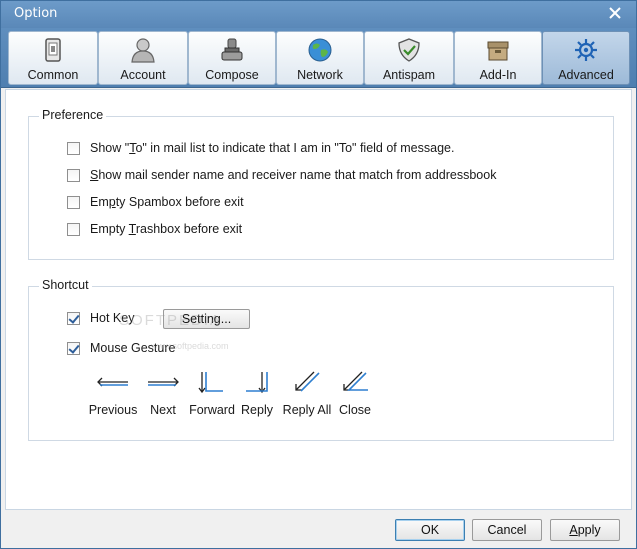  What do you see at coordinates (163, 382) in the screenshot?
I see `arrow-right-icon` at bounding box center [163, 382].